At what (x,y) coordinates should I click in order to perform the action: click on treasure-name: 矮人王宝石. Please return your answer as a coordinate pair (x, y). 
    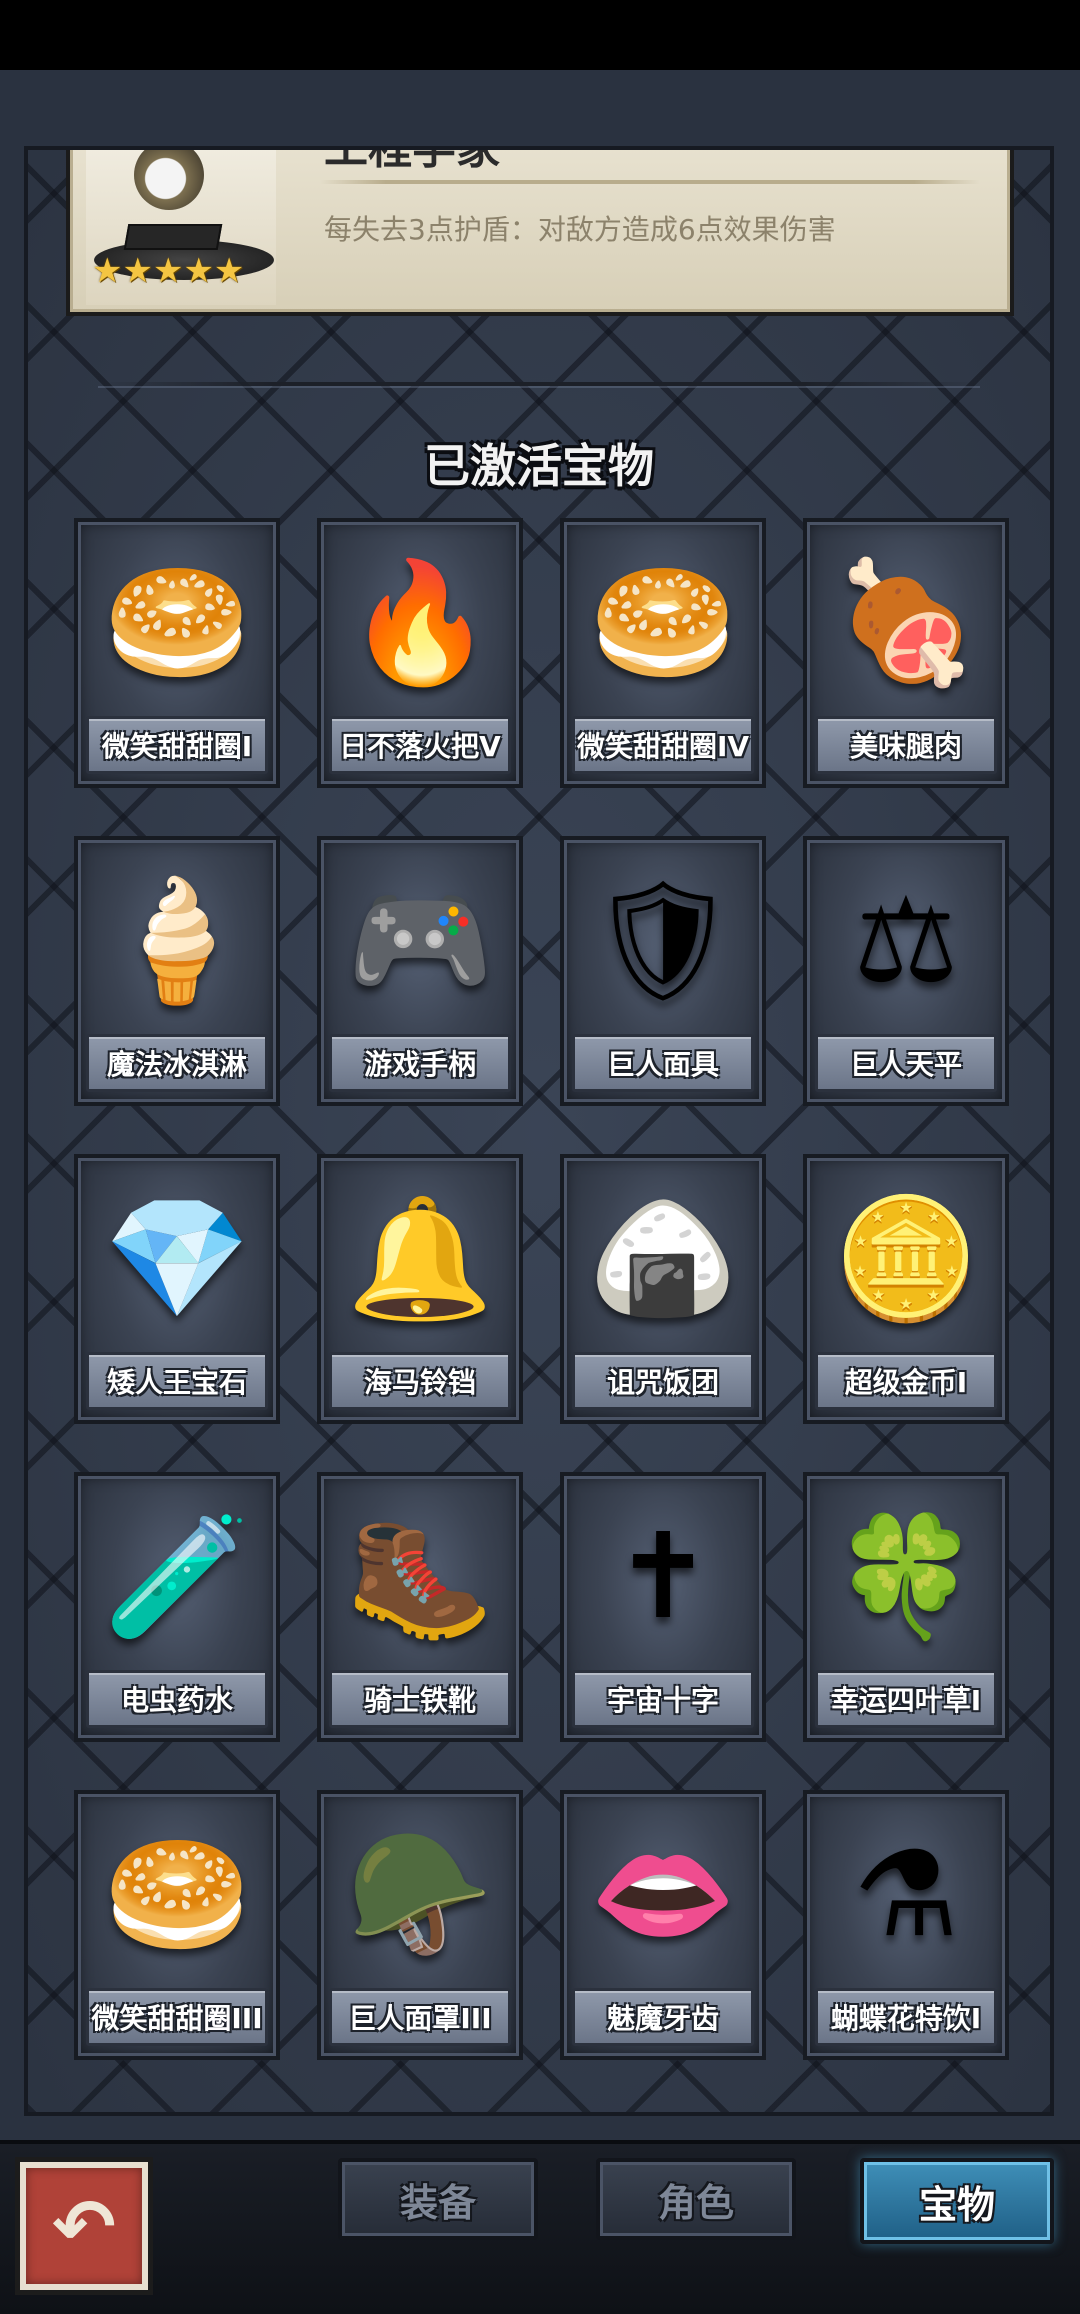
    Looking at the image, I should click on (177, 1381).